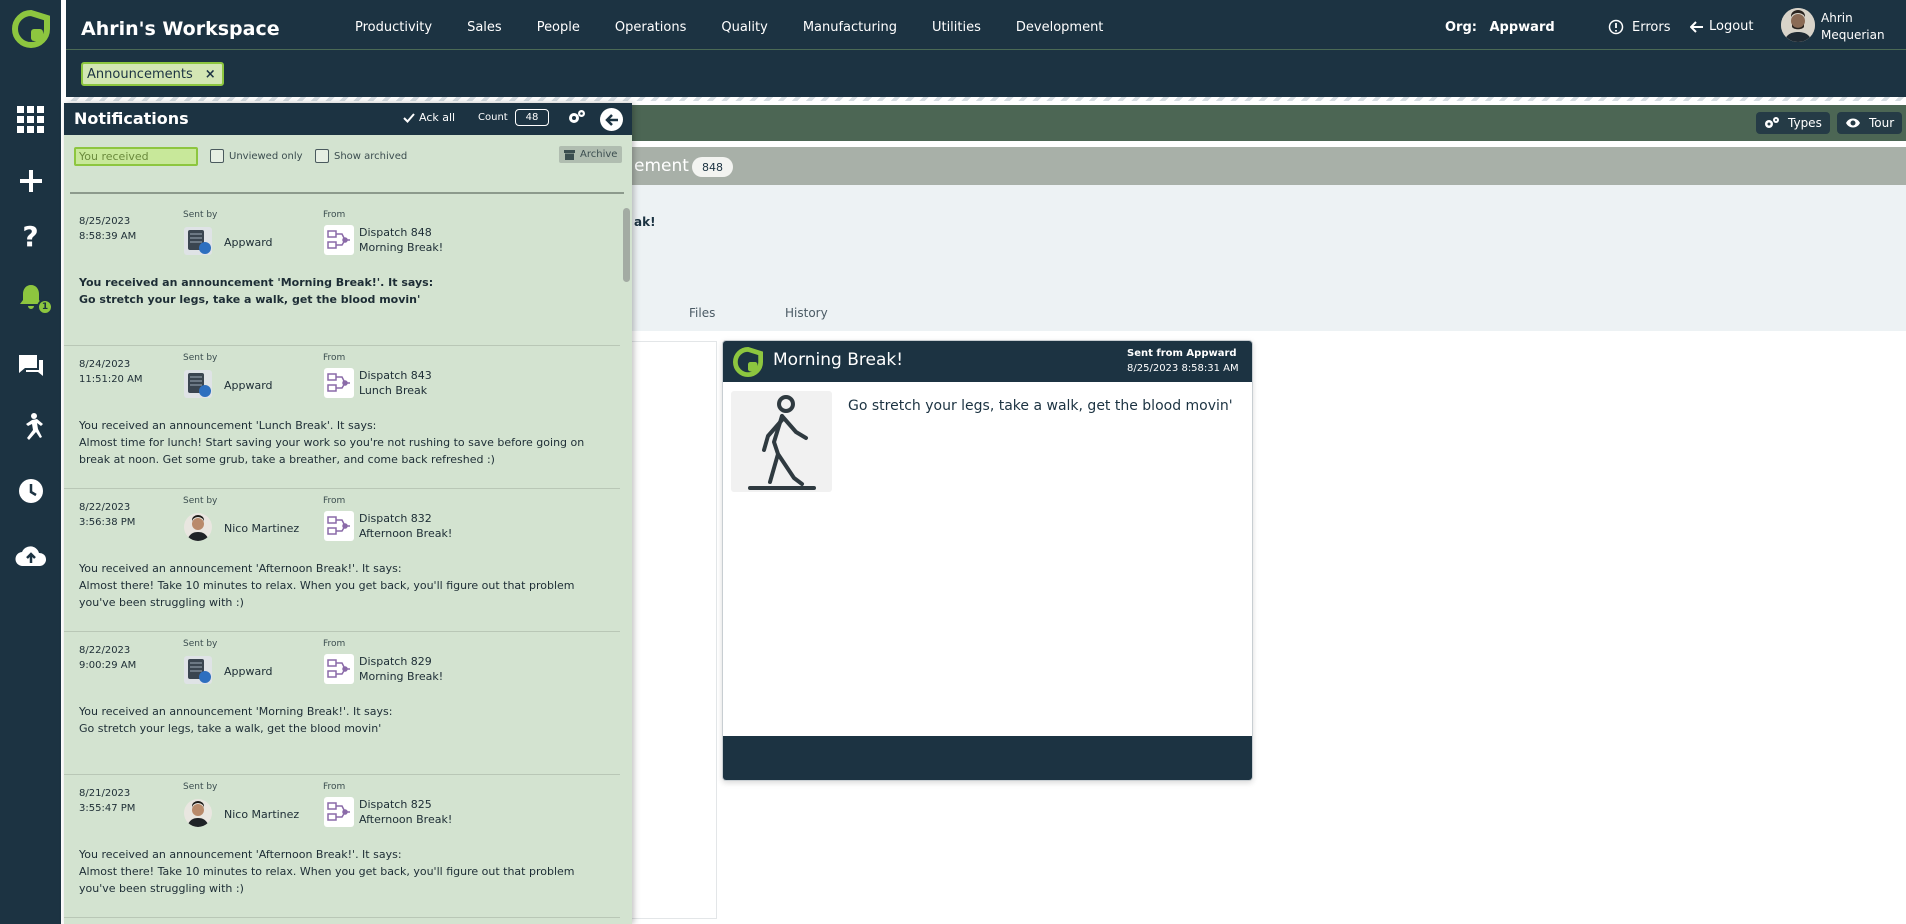 The image size is (1906, 924). Describe the element at coordinates (1798, 25) in the screenshot. I see `user-avatar` at that location.